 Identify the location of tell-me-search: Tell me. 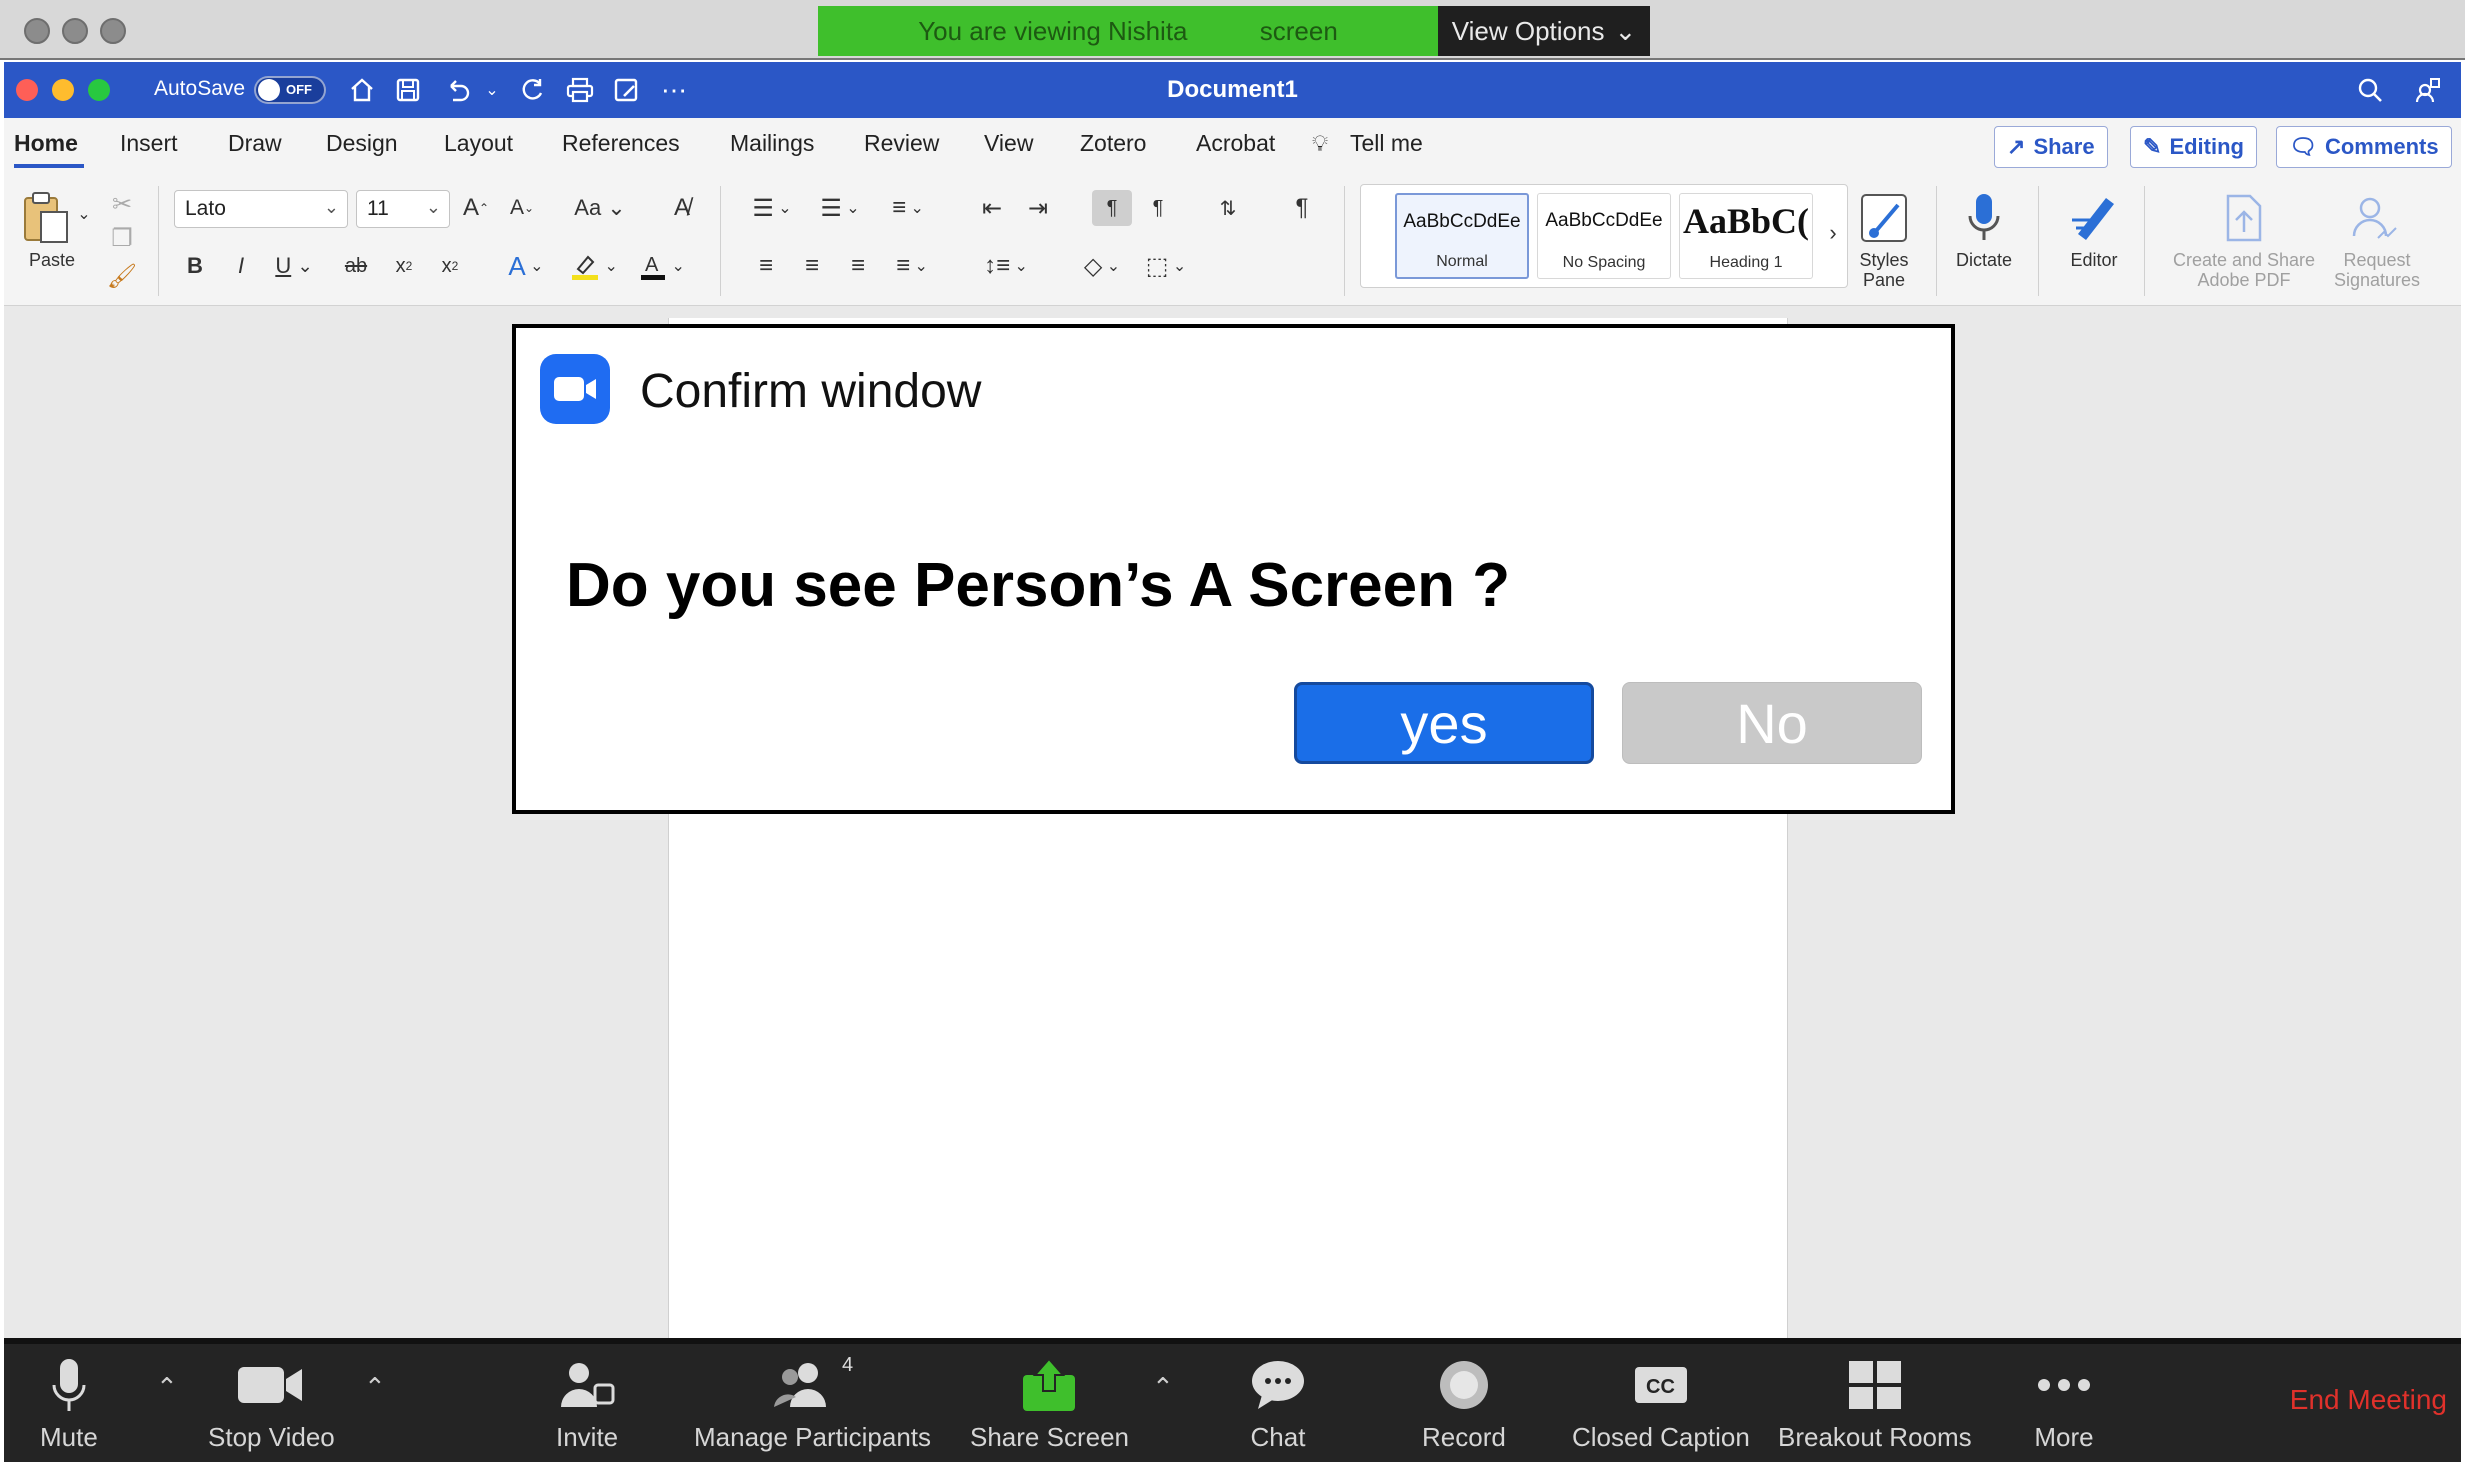
(1386, 143).